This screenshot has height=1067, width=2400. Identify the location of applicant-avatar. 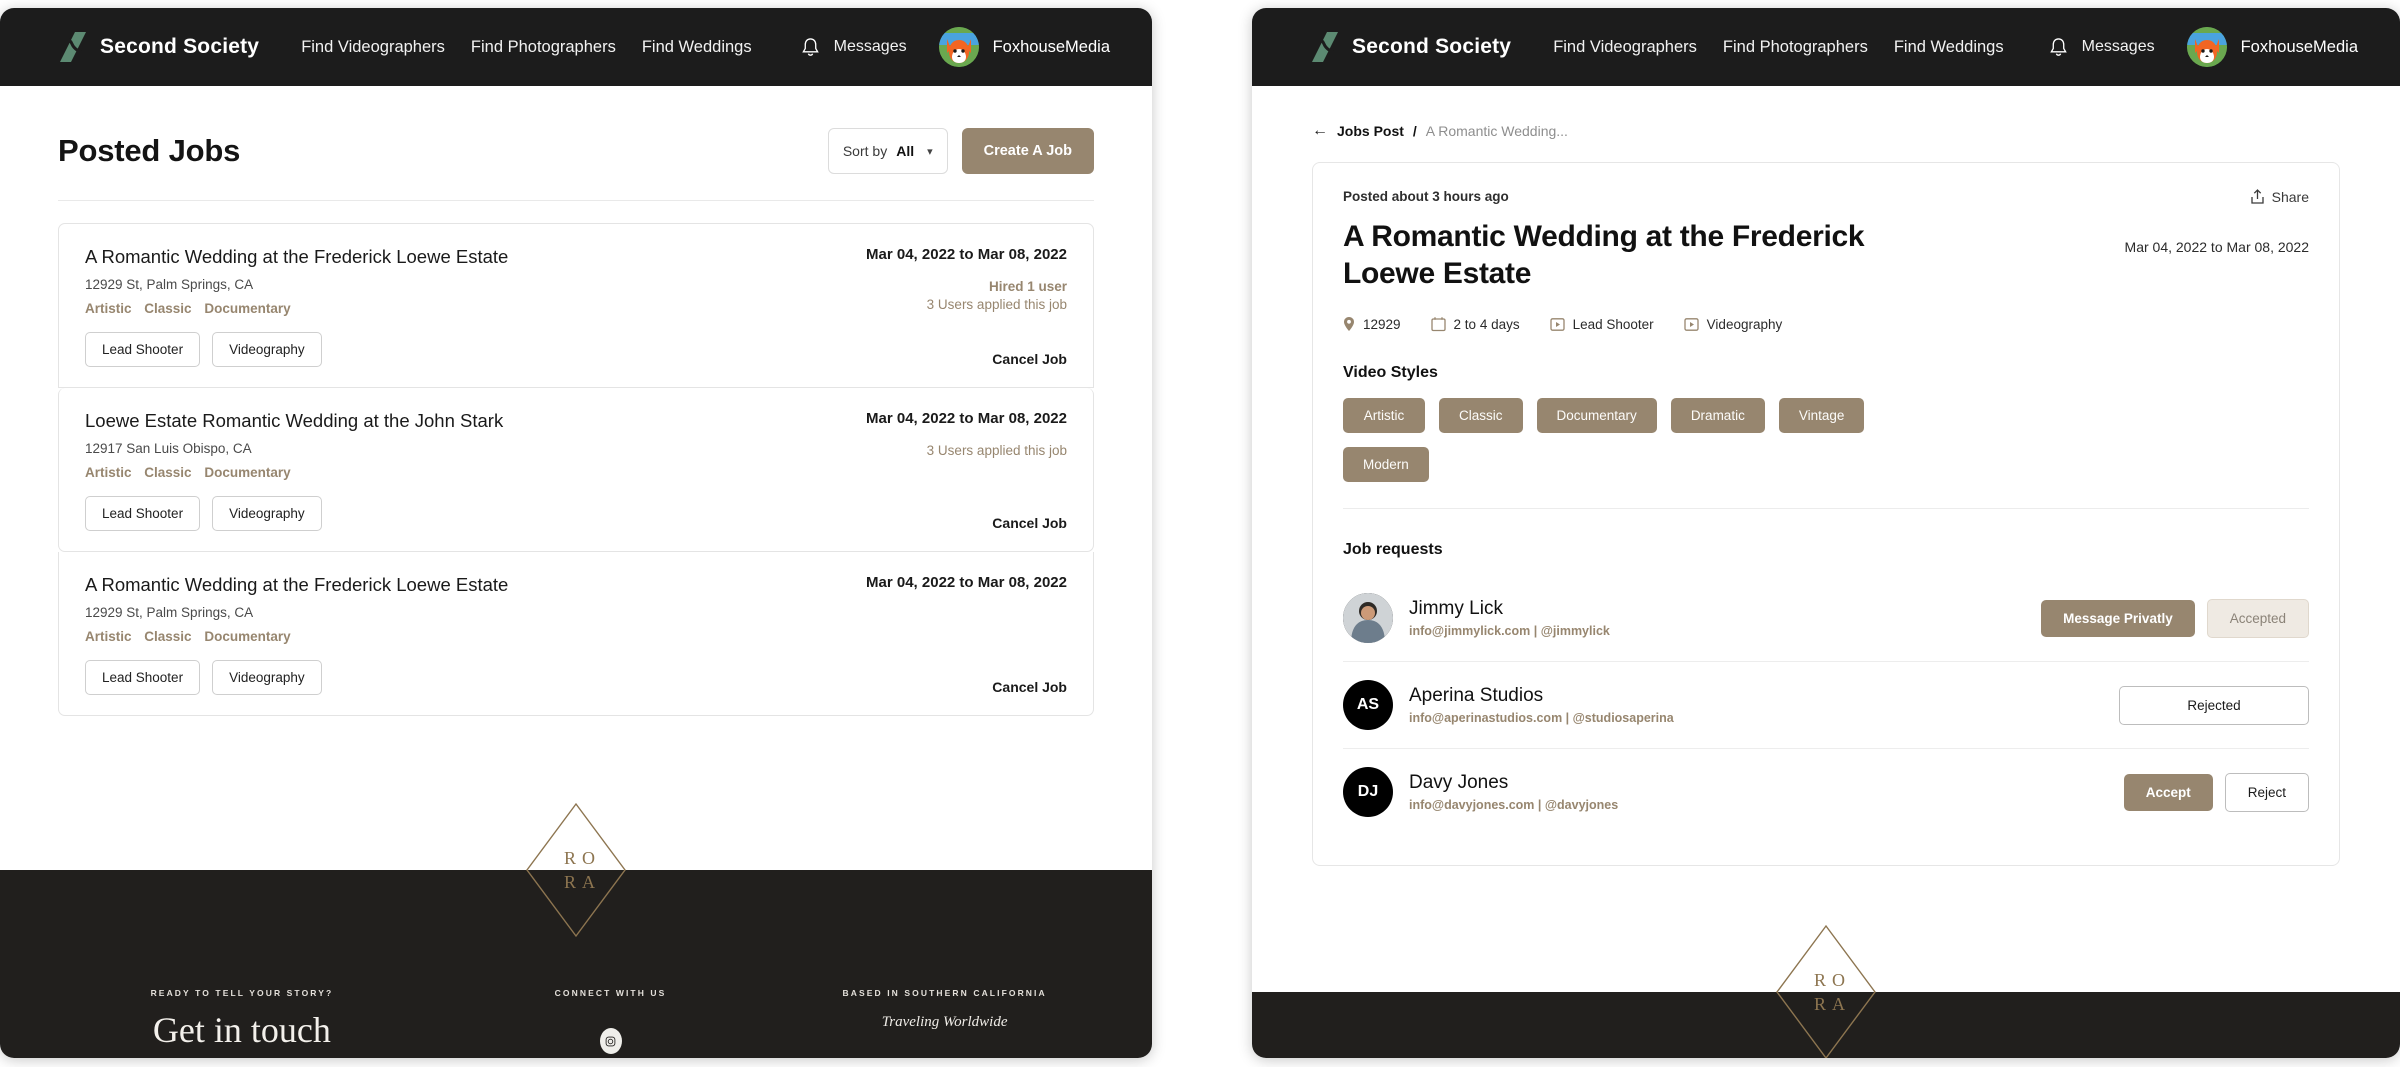
(1368, 618).